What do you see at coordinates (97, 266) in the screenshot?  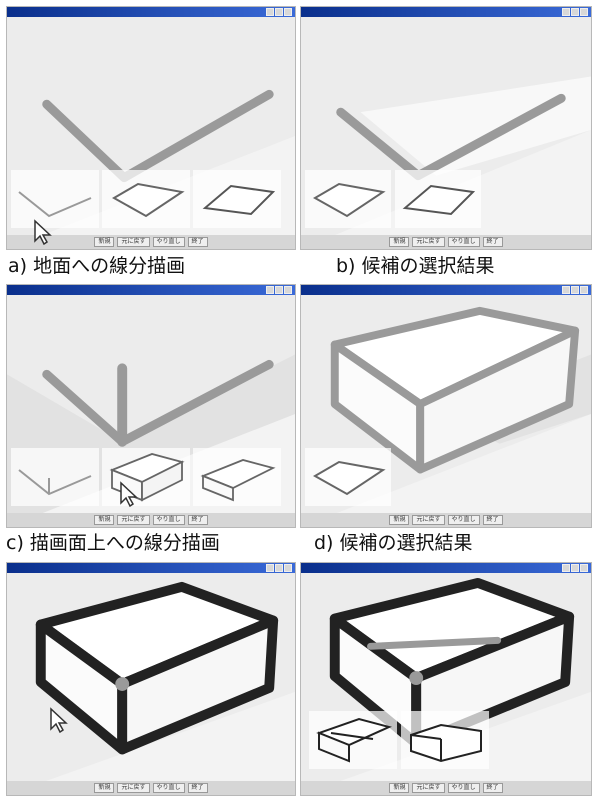 I see `caption-a: a) 地面への線分描画` at bounding box center [97, 266].